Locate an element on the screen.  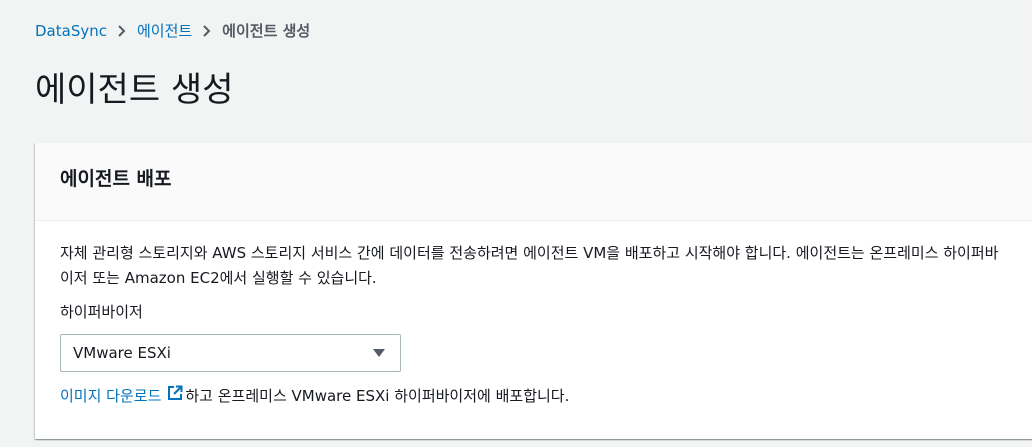
breadcrumb-current: 에이전트 생성 is located at coordinates (266, 31).